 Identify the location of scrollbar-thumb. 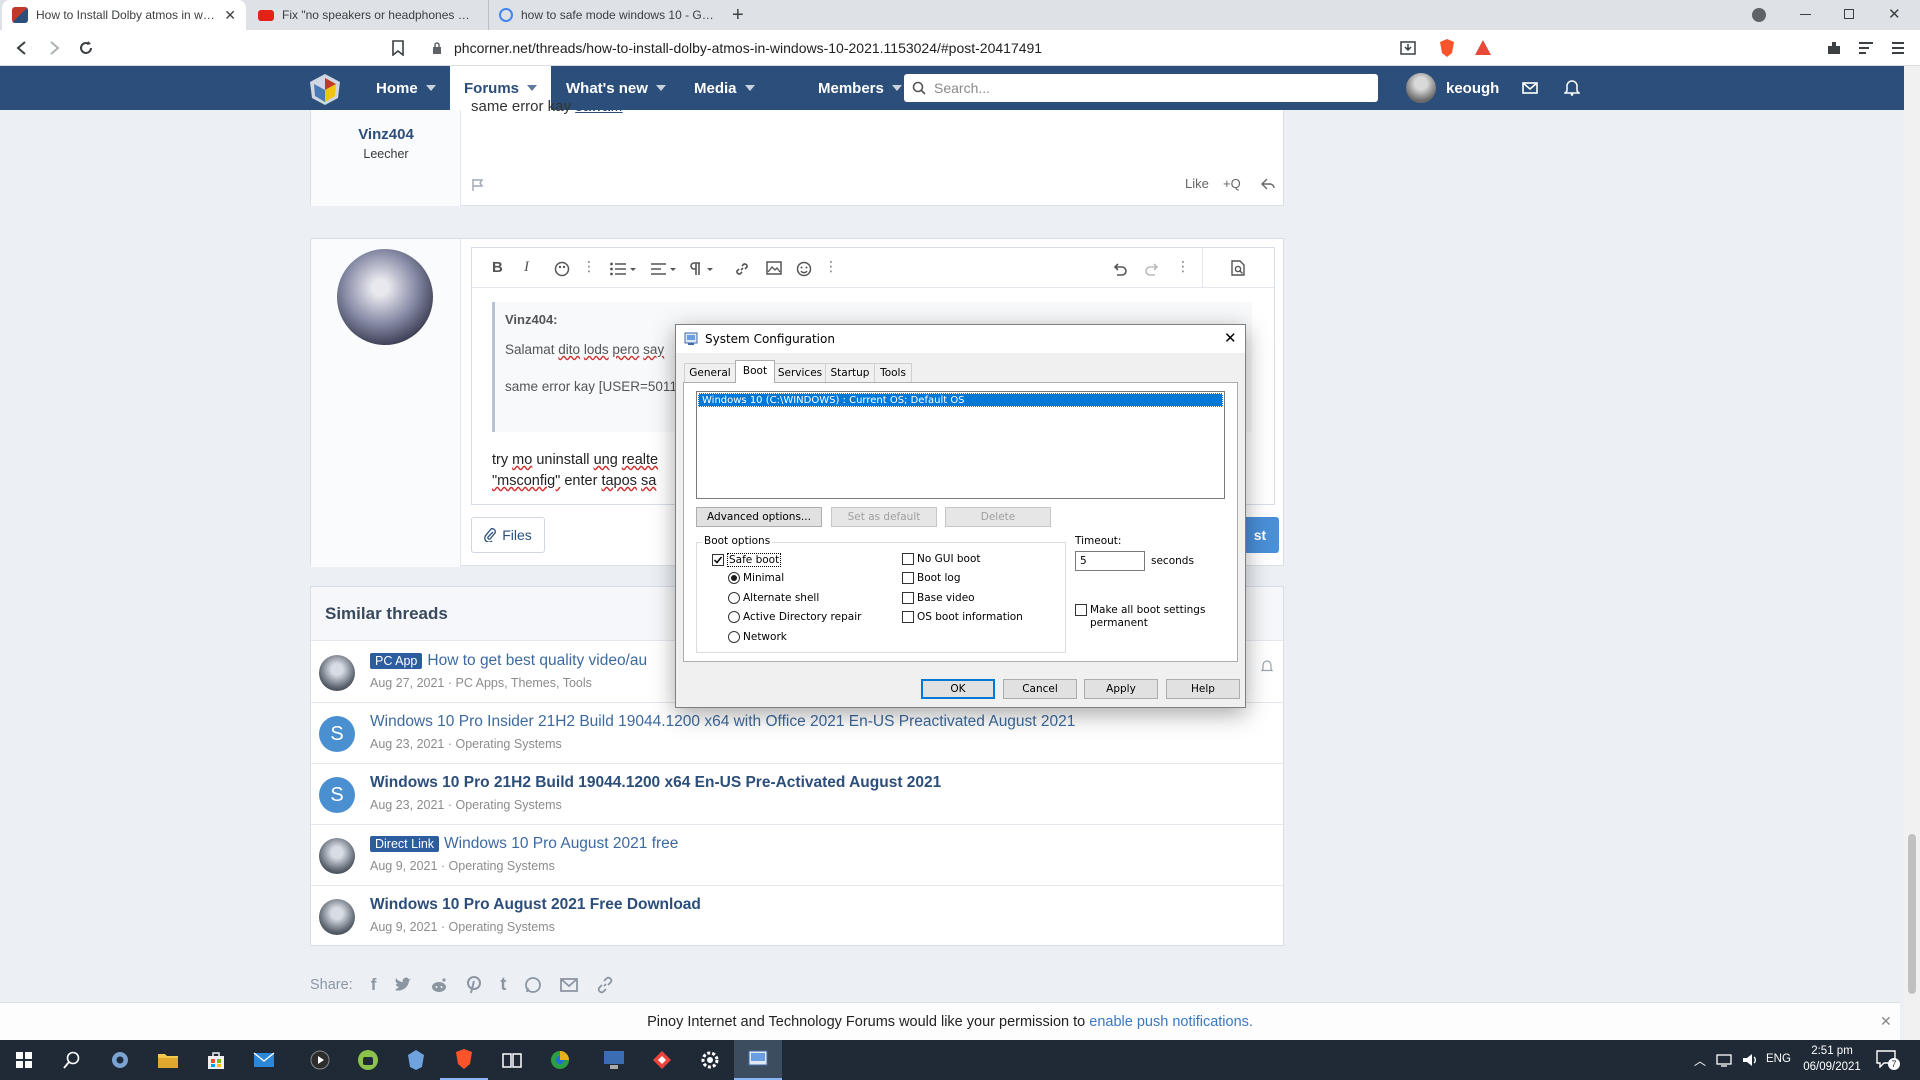
(1912, 914).